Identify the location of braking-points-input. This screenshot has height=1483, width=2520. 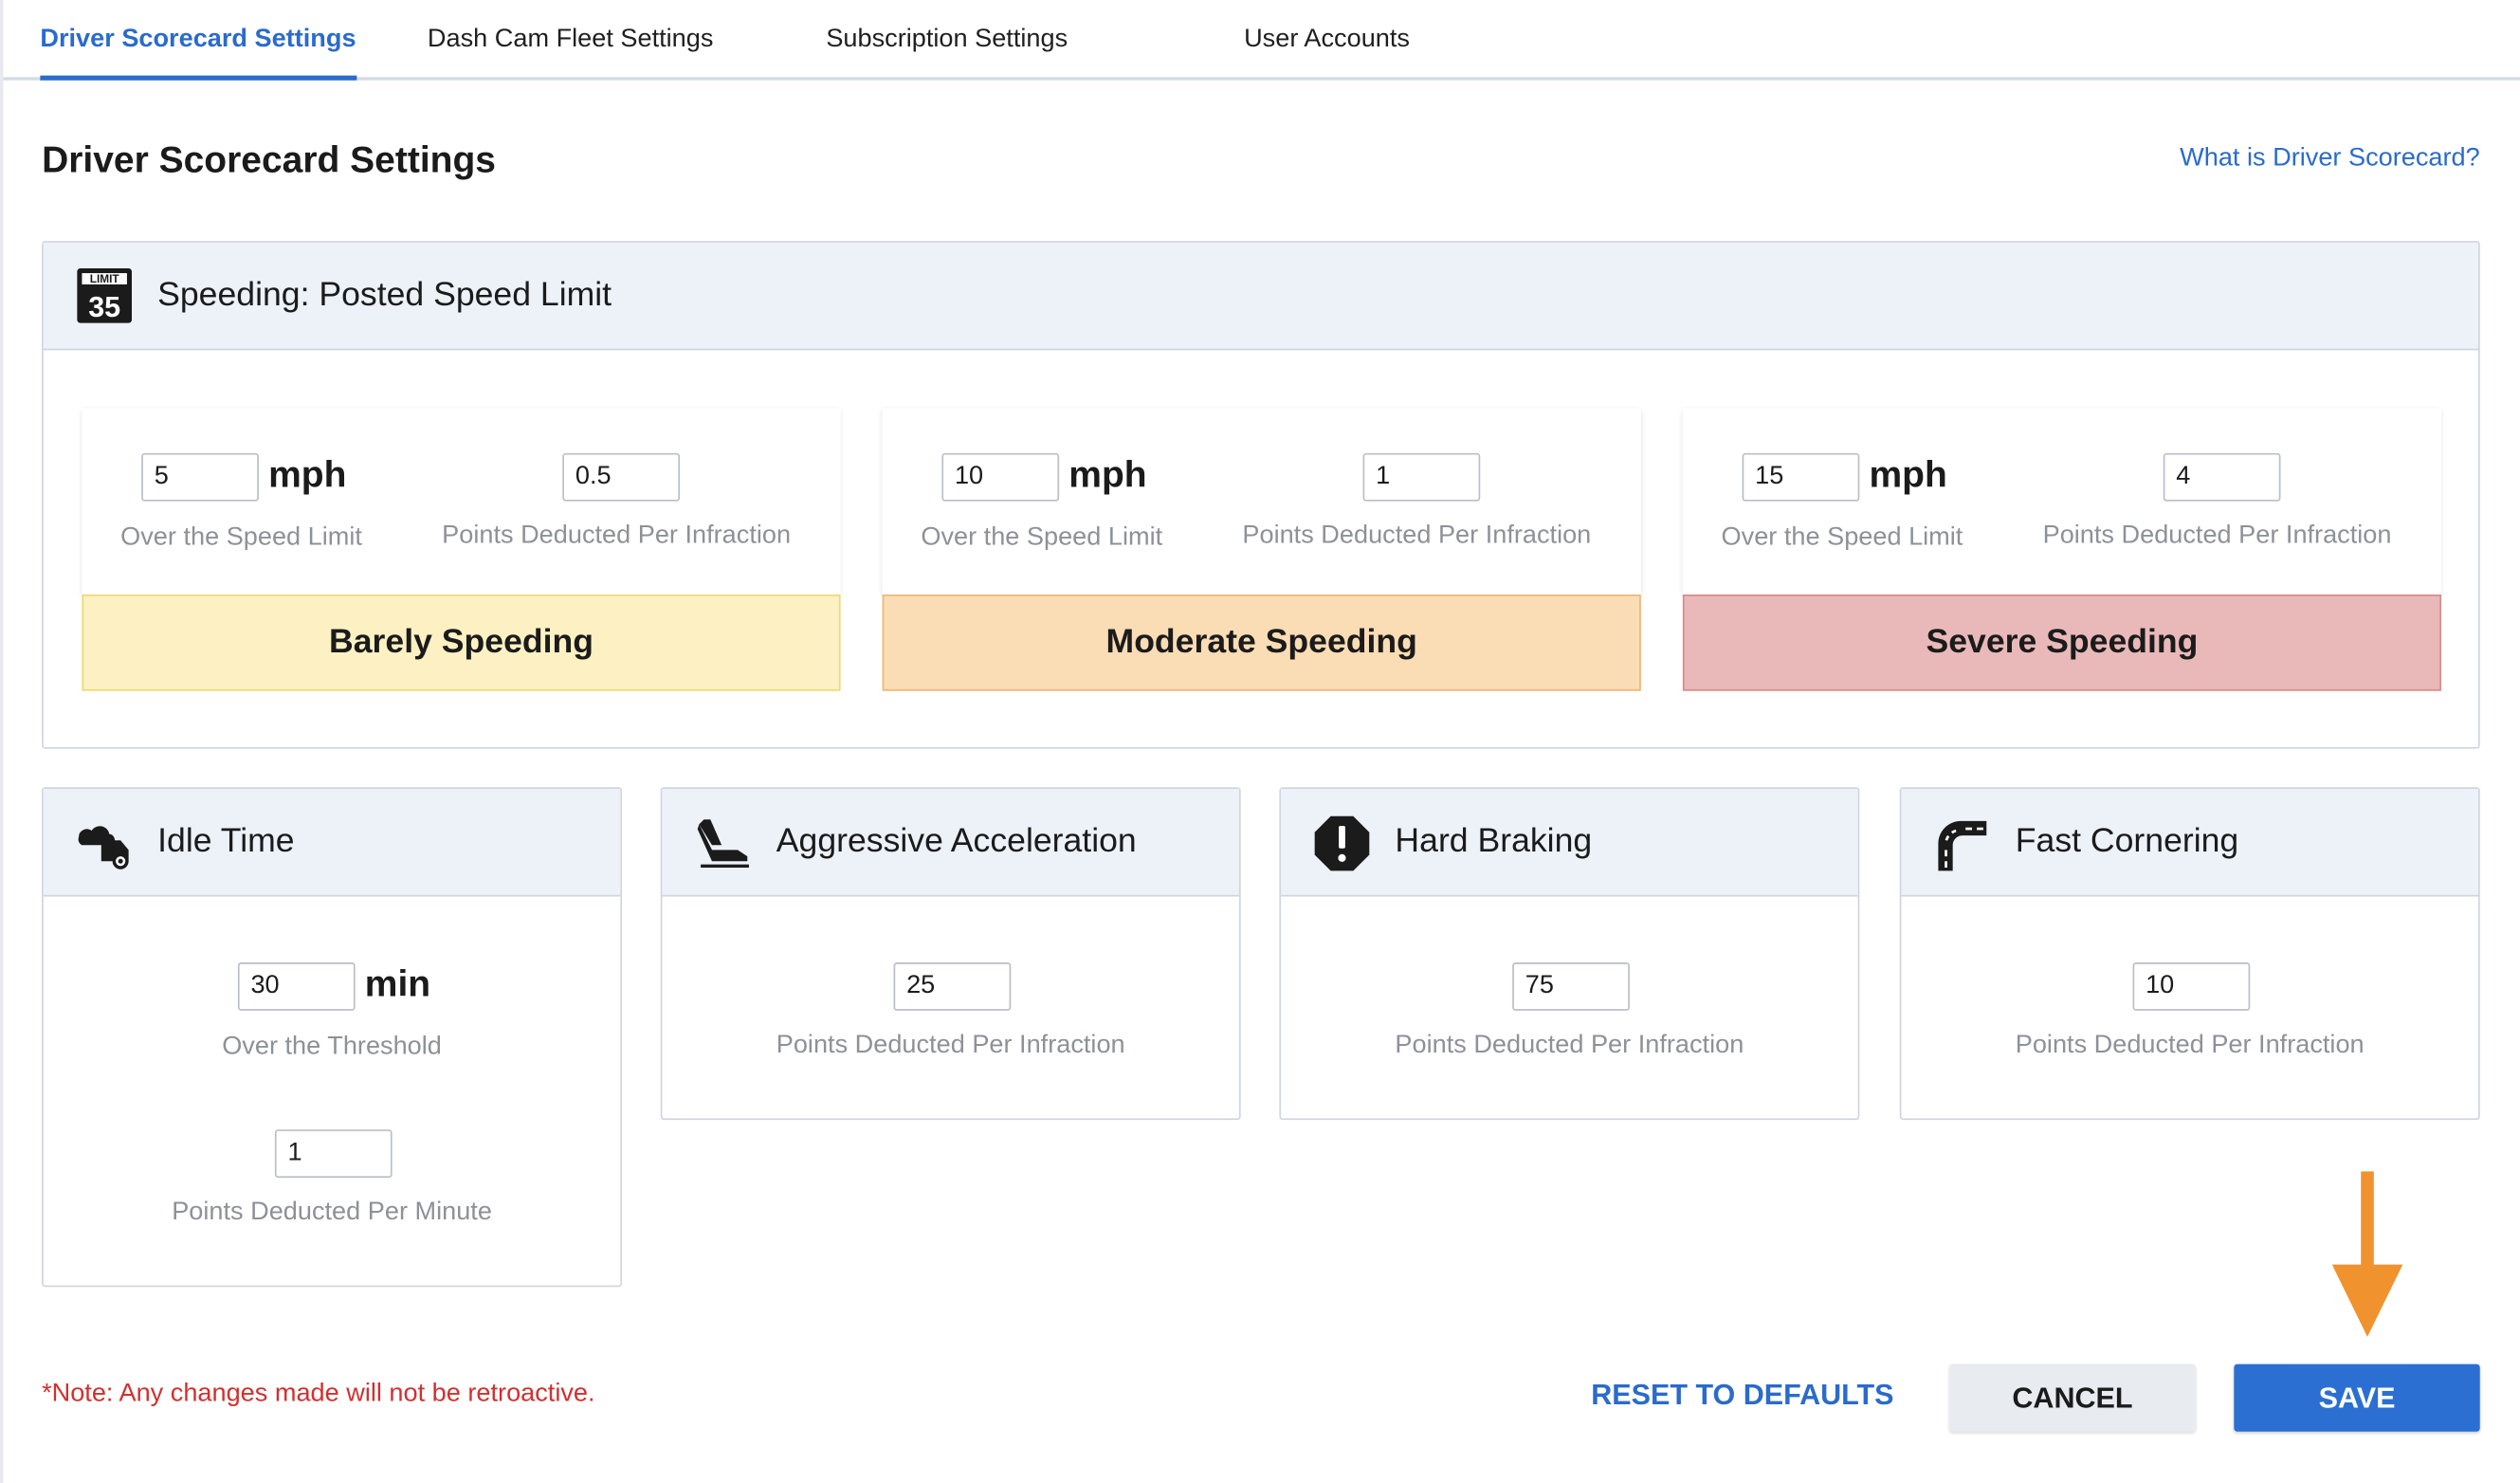
(1571, 986).